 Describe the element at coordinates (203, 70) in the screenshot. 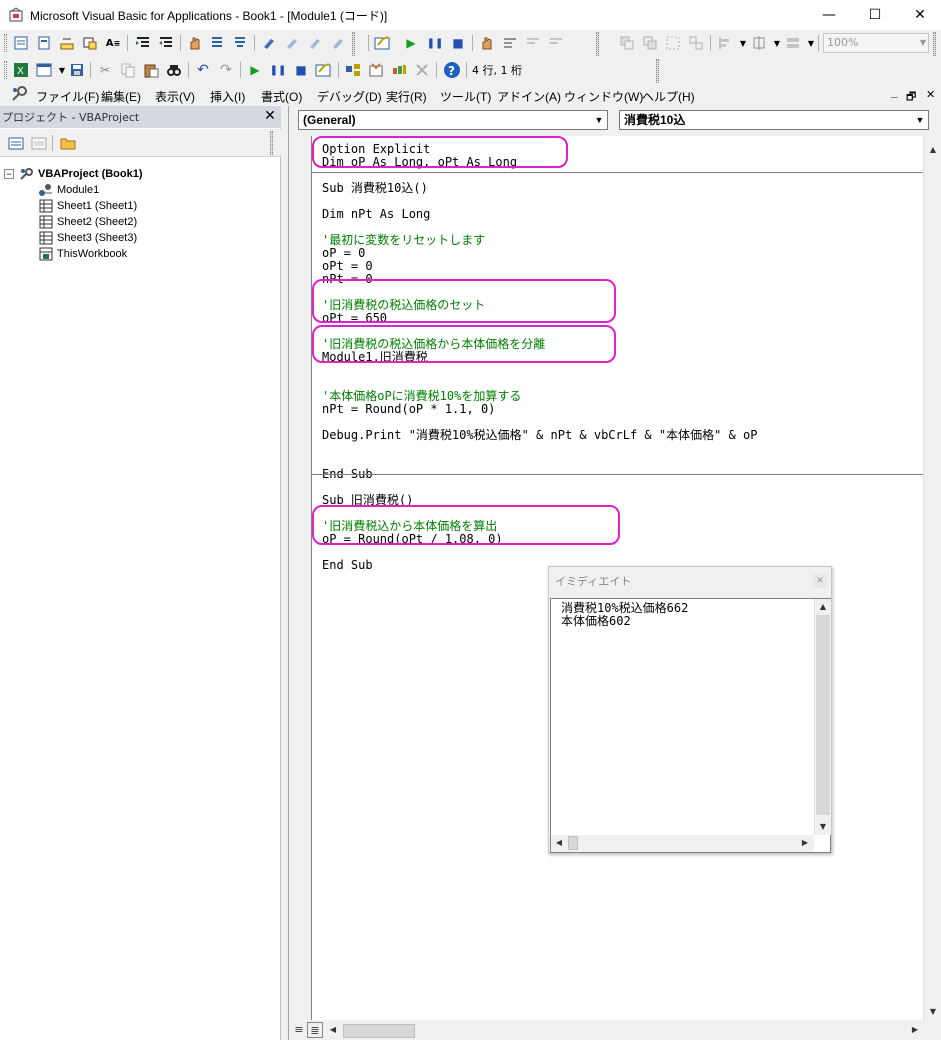

I see `undo-icon: ↶` at that location.